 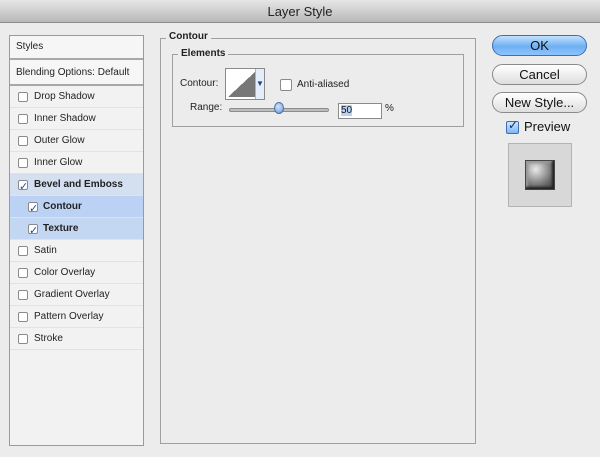 What do you see at coordinates (286, 85) in the screenshot?
I see `anti-aliased-checkbox` at bounding box center [286, 85].